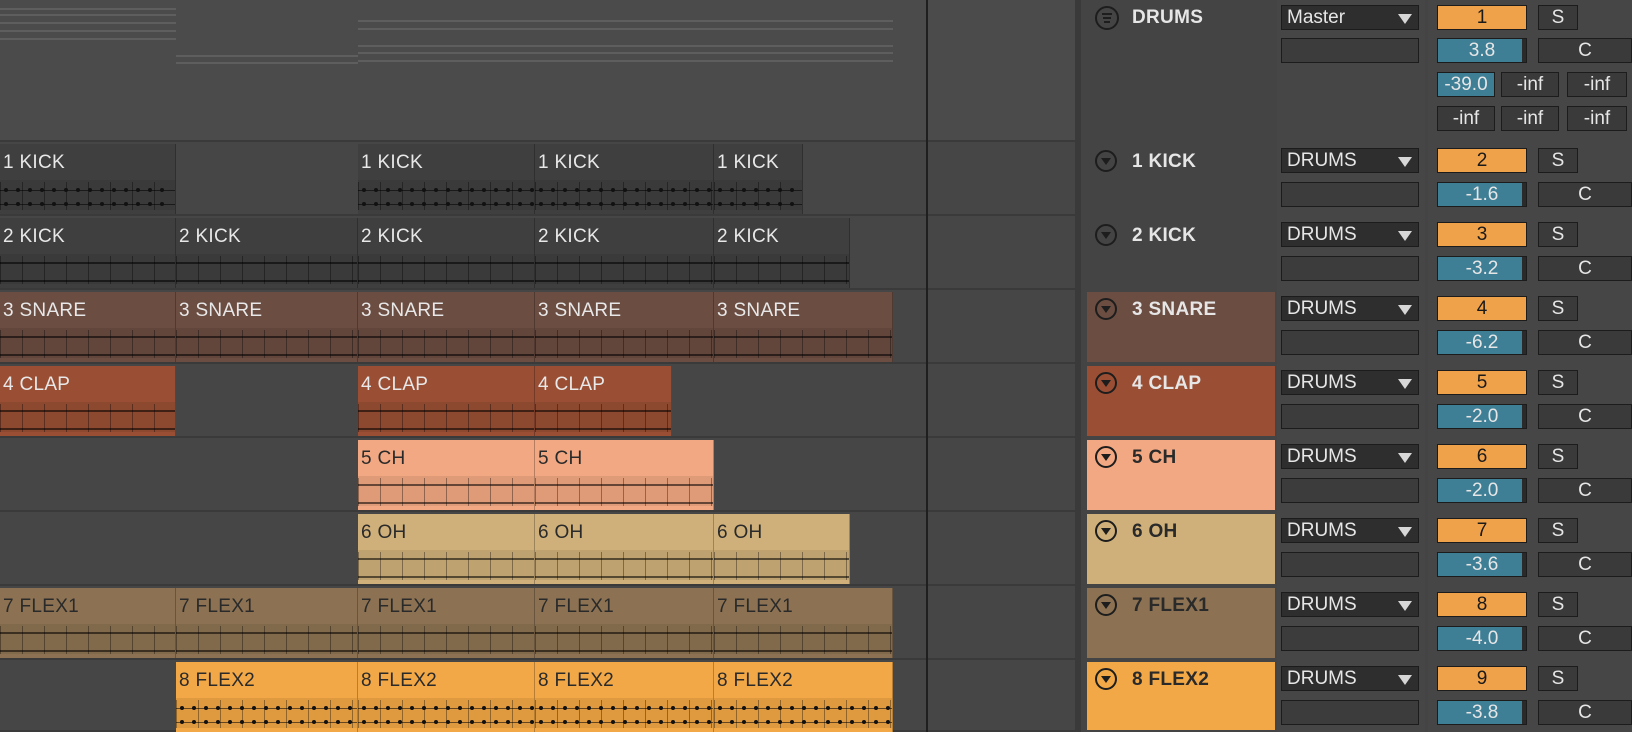  Describe the element at coordinates (1466, 84) in the screenshot. I see `group-peak-meter: -39.0` at that location.